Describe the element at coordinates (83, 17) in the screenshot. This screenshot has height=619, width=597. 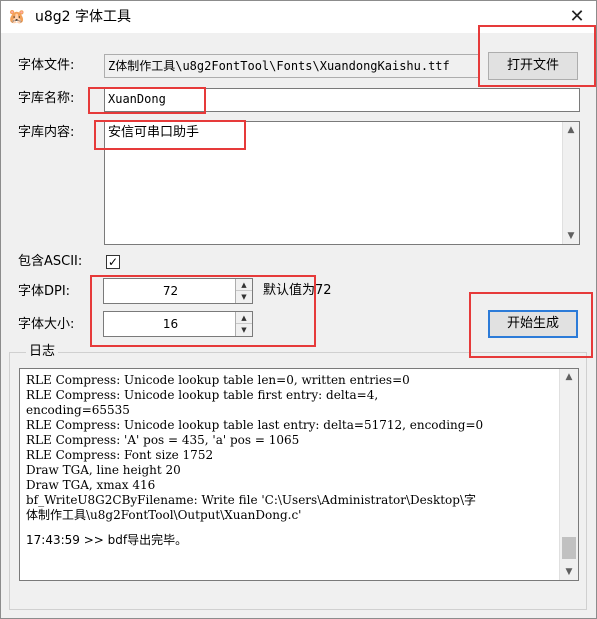
I see `window-title: u8g2 字体工具` at that location.